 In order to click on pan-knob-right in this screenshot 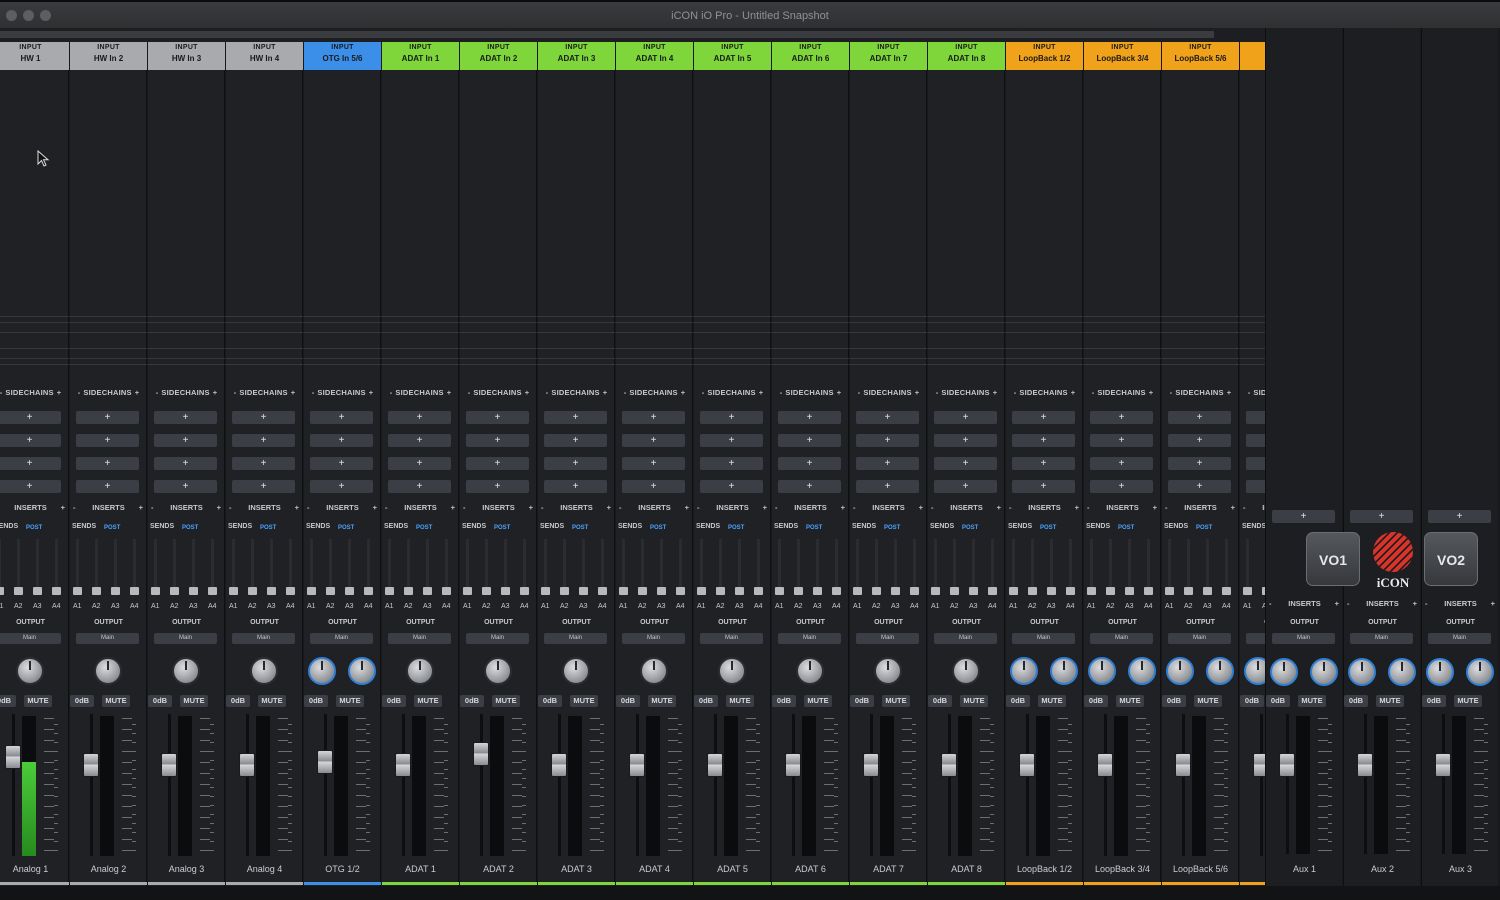, I will do `click(362, 671)`.